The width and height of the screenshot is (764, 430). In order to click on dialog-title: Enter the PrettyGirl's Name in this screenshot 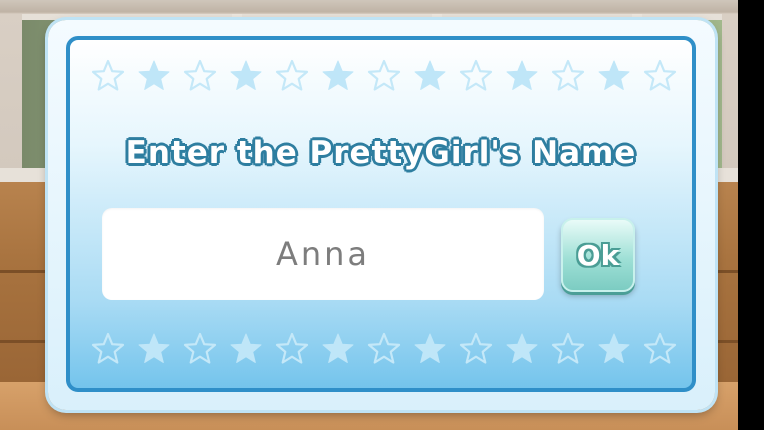, I will do `click(381, 153)`.